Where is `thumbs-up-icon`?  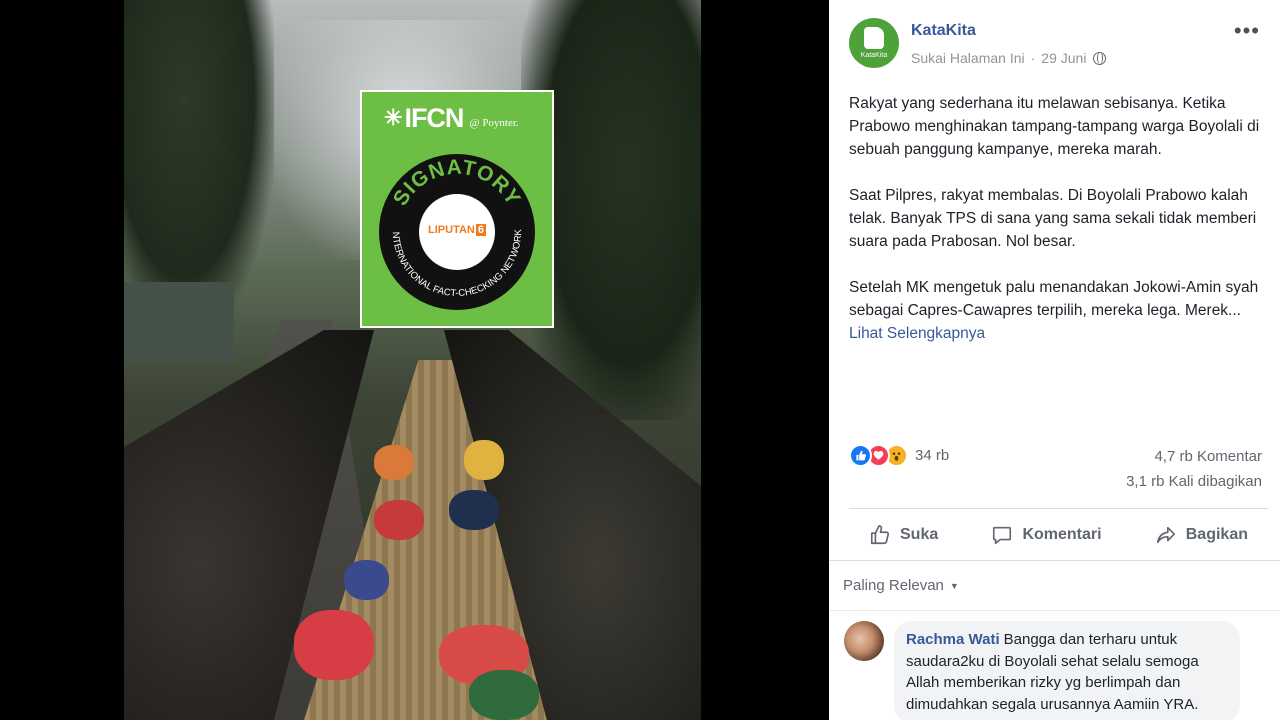 thumbs-up-icon is located at coordinates (874, 38).